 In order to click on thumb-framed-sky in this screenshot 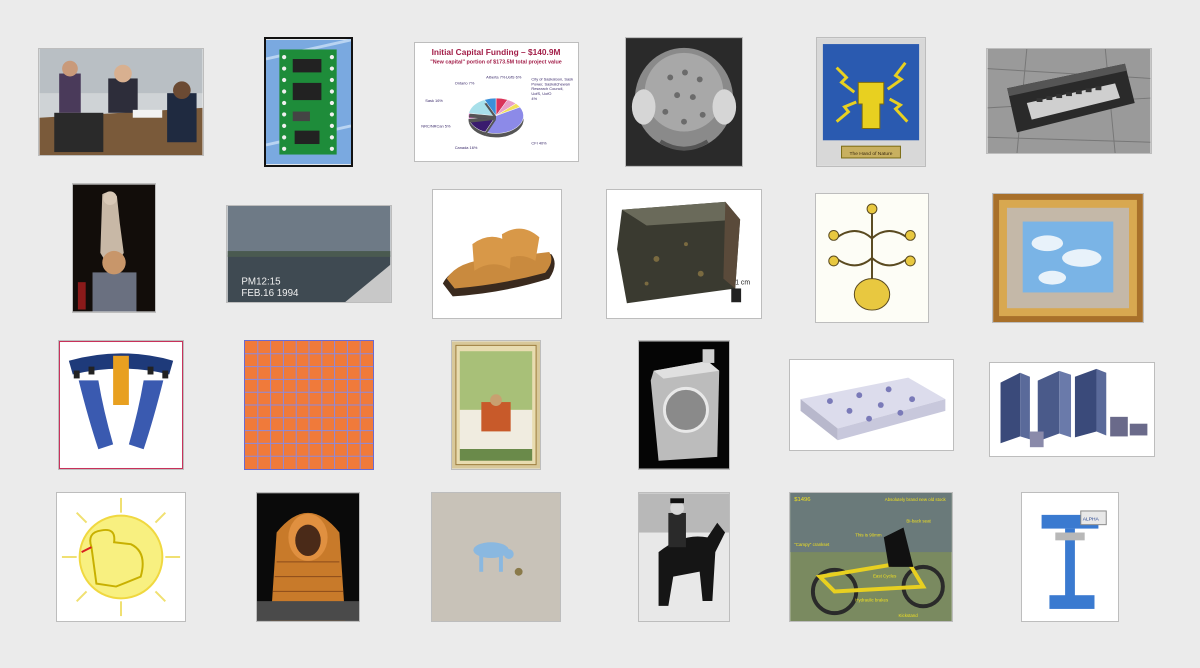, I will do `click(1068, 258)`.